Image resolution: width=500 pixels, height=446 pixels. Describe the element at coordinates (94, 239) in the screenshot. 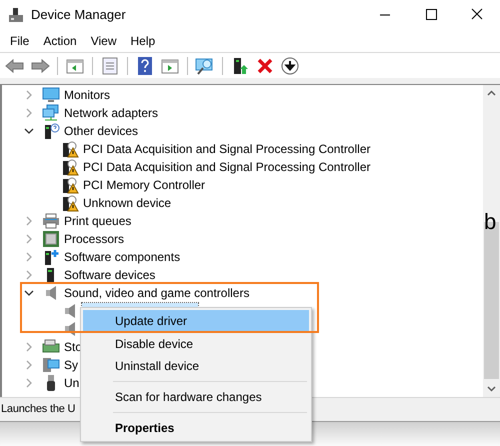

I see `tree-item: Processors` at that location.